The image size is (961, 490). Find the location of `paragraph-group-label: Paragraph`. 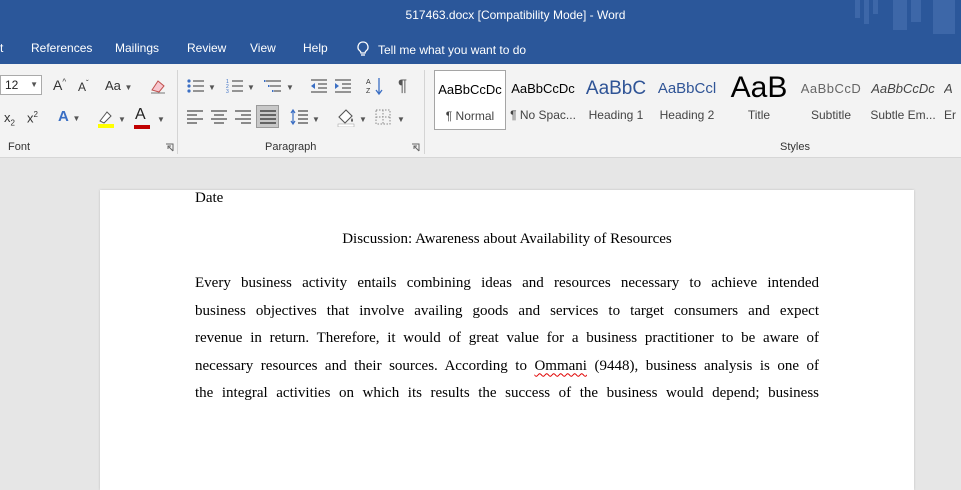

paragraph-group-label: Paragraph is located at coordinates (291, 147).